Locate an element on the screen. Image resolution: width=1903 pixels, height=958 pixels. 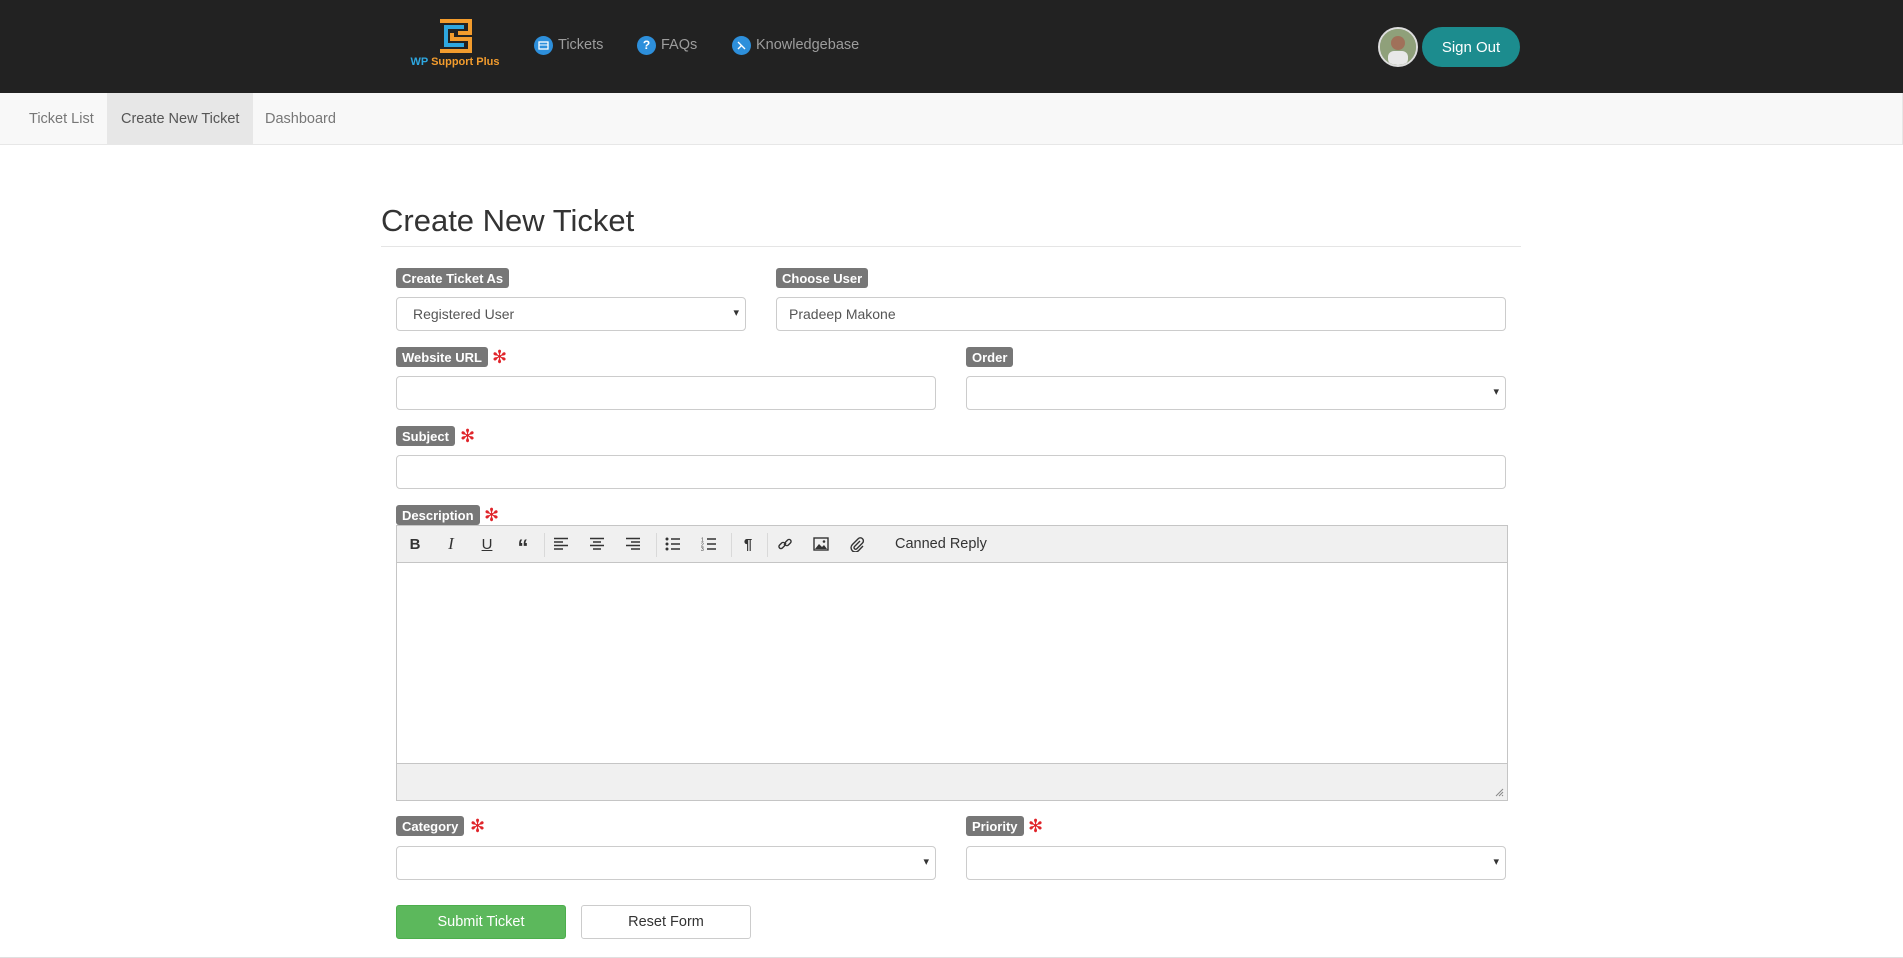
description-label: Description is located at coordinates (438, 515).